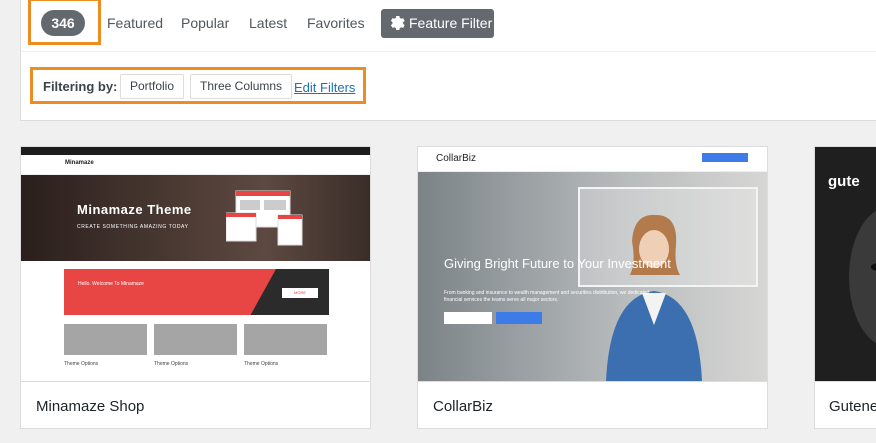 The width and height of the screenshot is (876, 443). I want to click on preview-banner: Hello. Welcome To Minamaze MORE, so click(196, 292).